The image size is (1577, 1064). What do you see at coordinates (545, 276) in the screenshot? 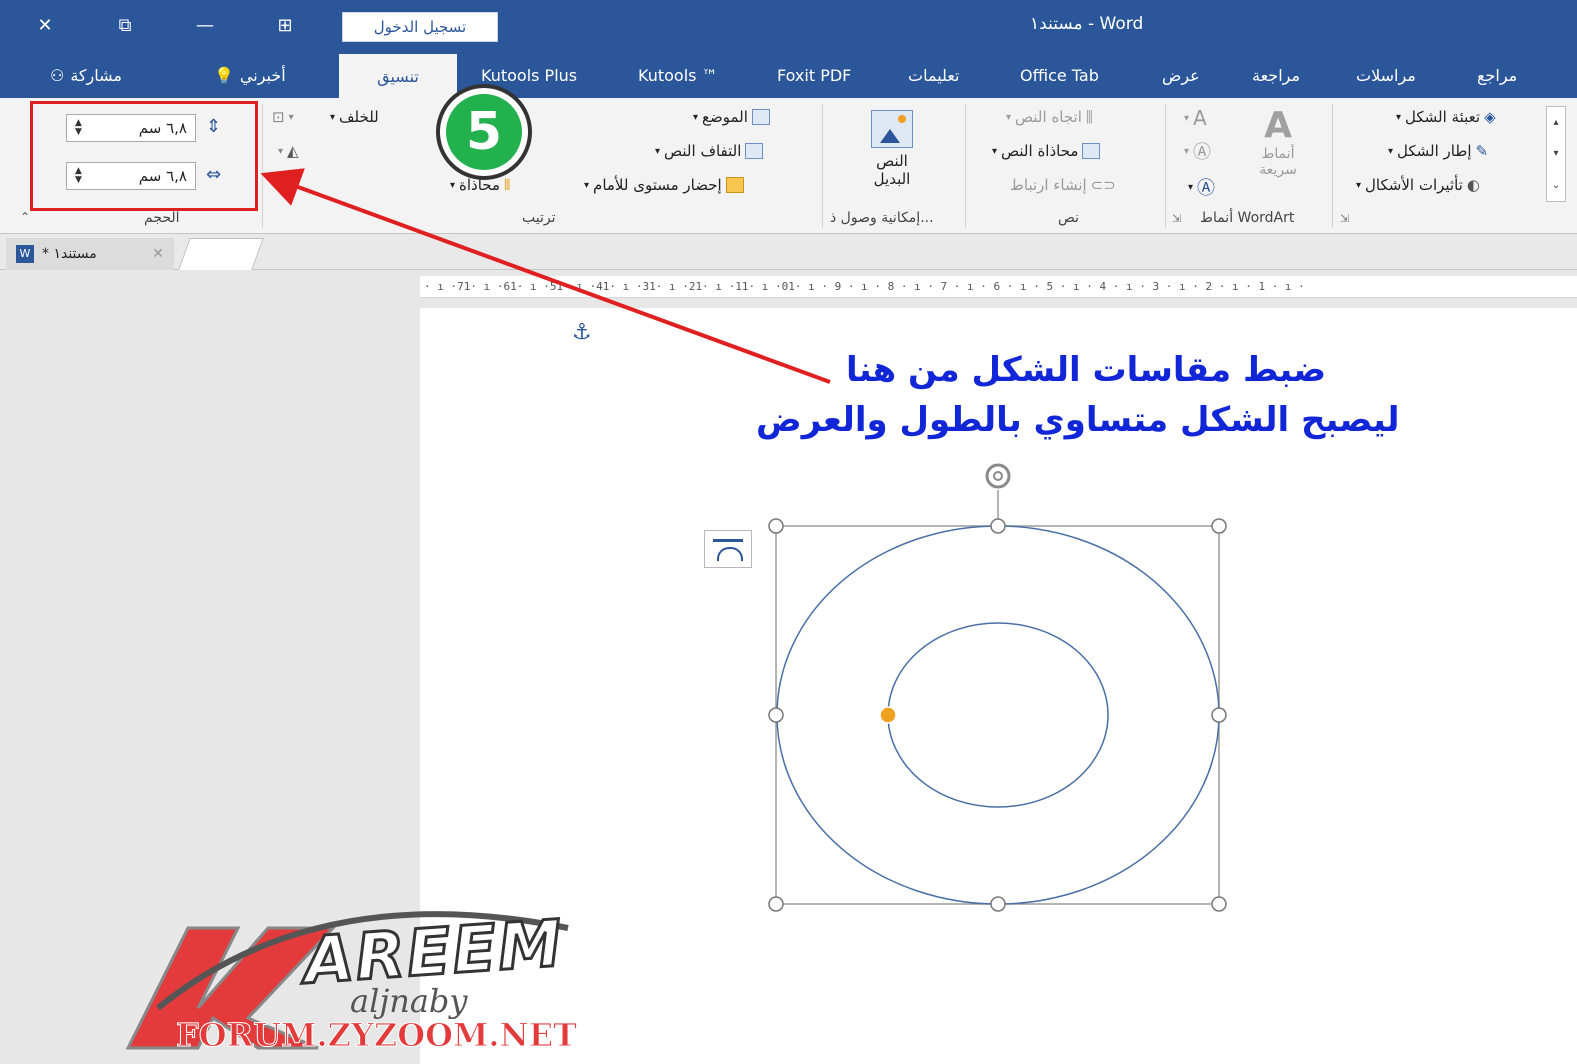
I see `annotation-arrow` at bounding box center [545, 276].